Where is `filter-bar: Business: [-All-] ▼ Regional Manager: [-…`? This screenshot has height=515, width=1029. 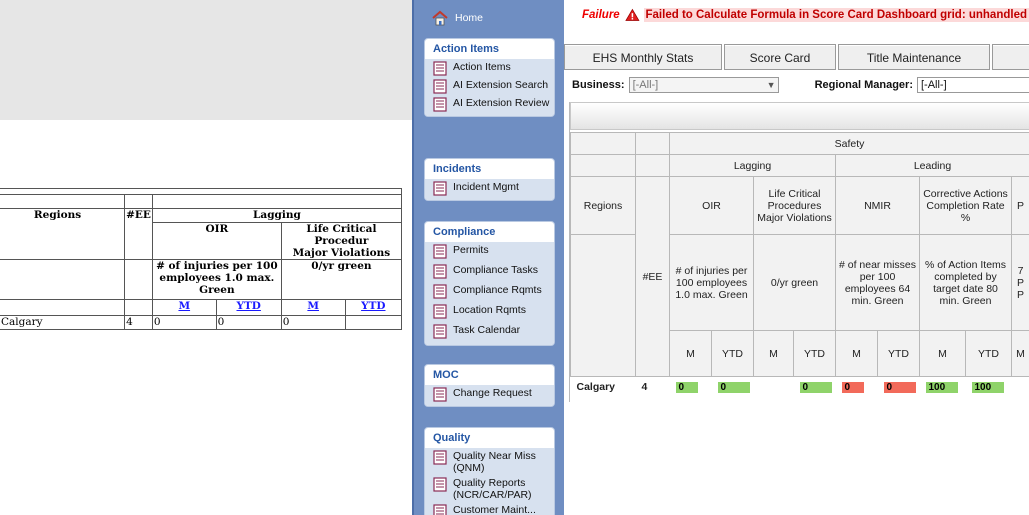
filter-bar: Business: [-All-] ▼ Regional Manager: [-… is located at coordinates (800, 85).